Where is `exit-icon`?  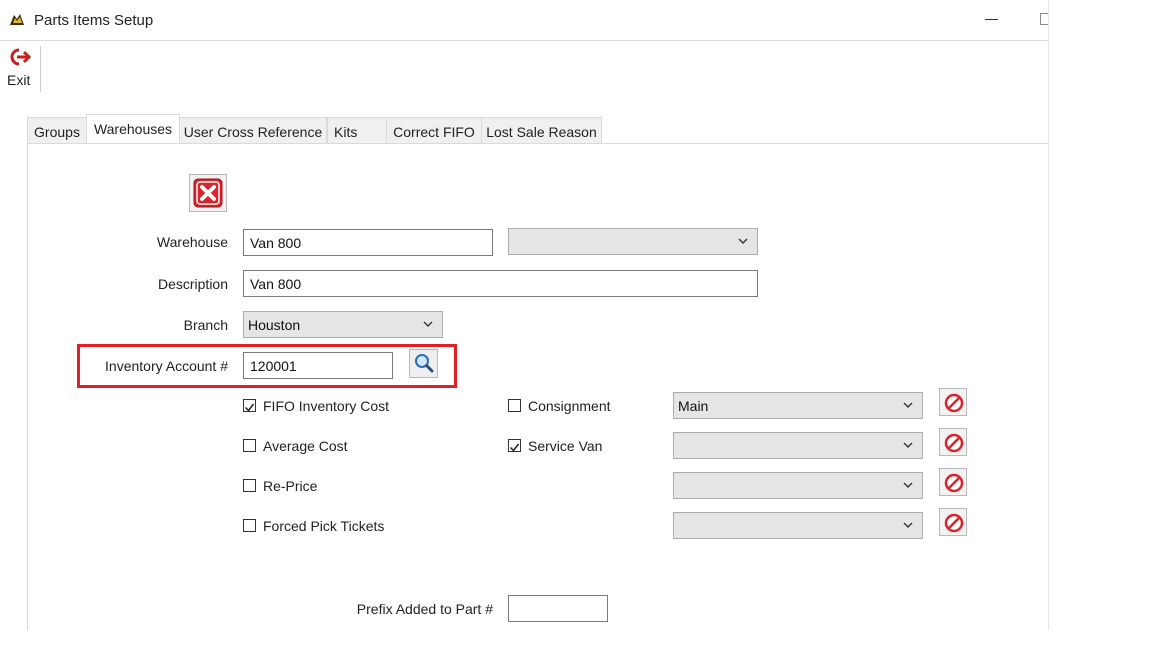 exit-icon is located at coordinates (20, 58).